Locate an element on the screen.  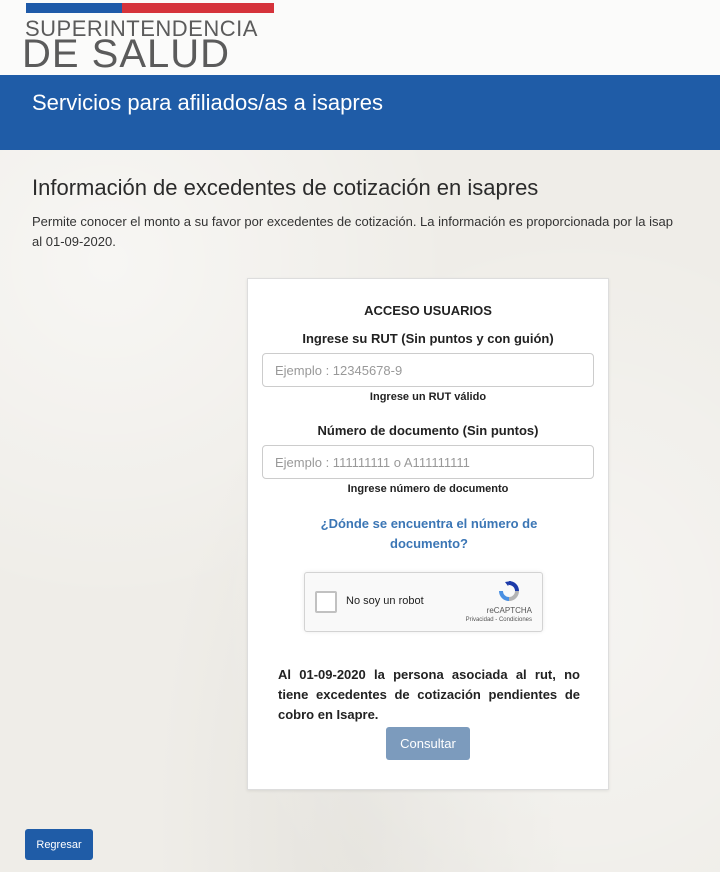
card-title: ACCESO USUARIOS is located at coordinates (428, 310).